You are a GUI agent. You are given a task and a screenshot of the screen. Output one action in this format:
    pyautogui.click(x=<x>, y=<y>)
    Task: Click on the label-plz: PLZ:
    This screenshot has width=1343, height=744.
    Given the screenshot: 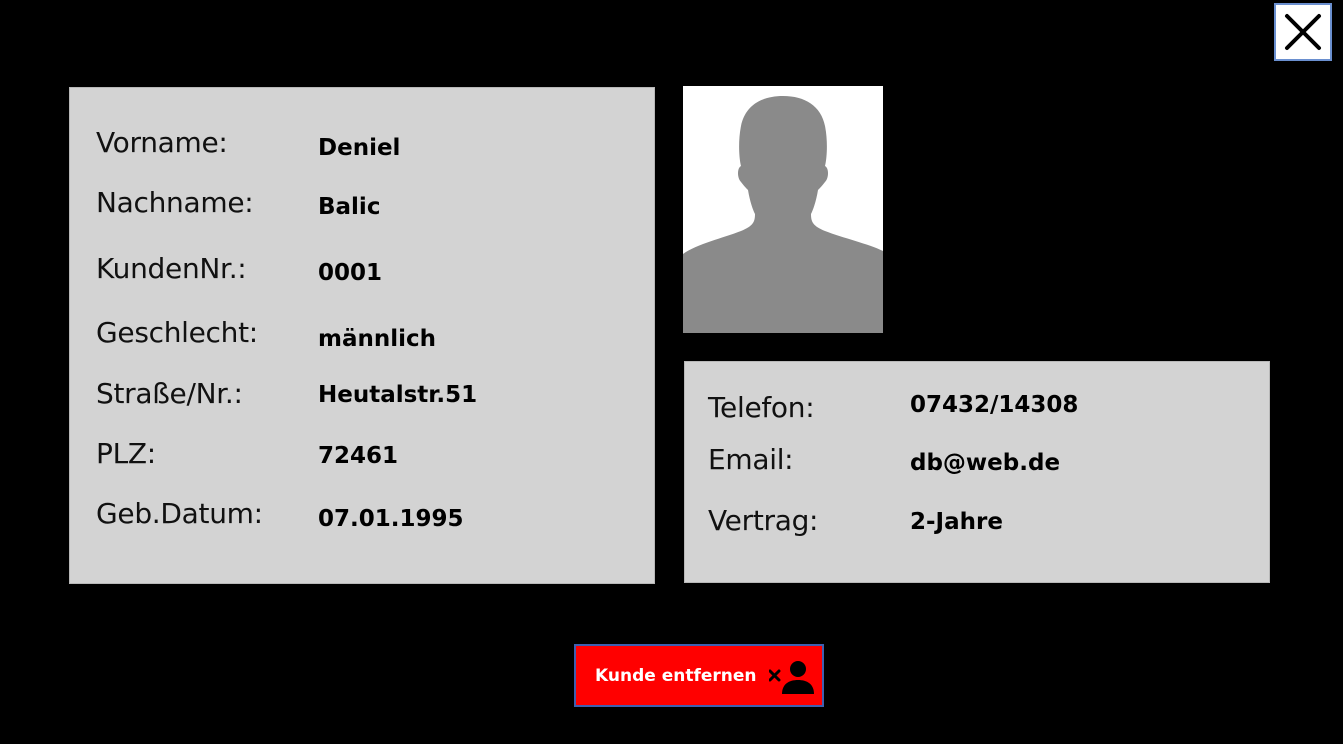 What is the action you would take?
    pyautogui.click(x=126, y=453)
    